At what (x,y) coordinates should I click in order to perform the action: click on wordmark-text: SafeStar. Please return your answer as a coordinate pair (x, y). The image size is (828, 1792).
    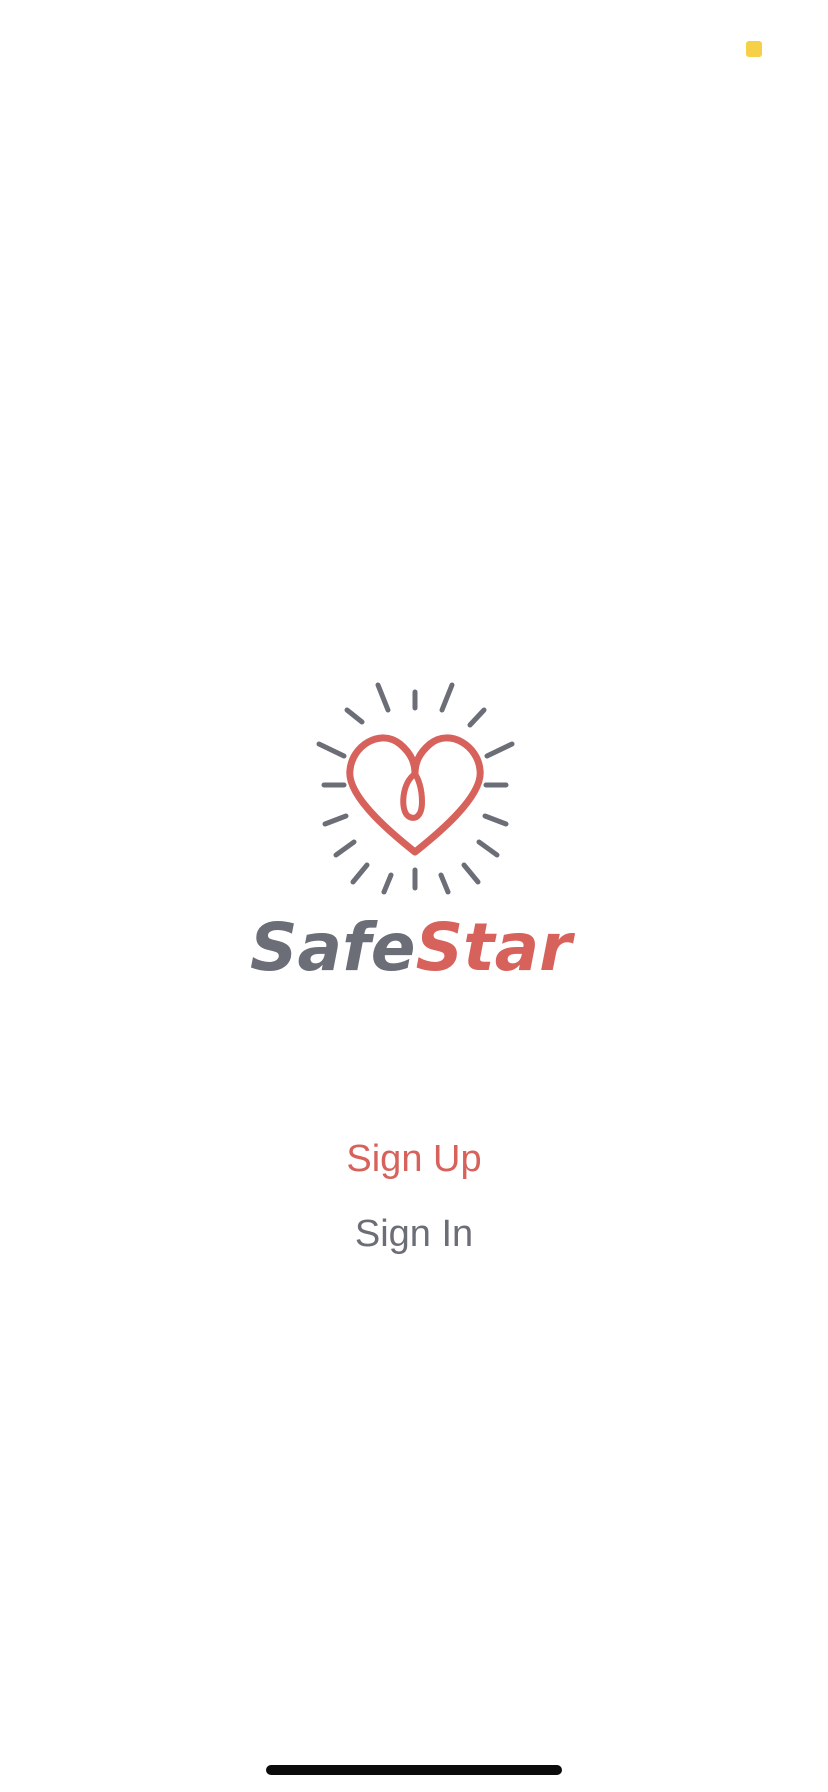
    Looking at the image, I should click on (412, 947).